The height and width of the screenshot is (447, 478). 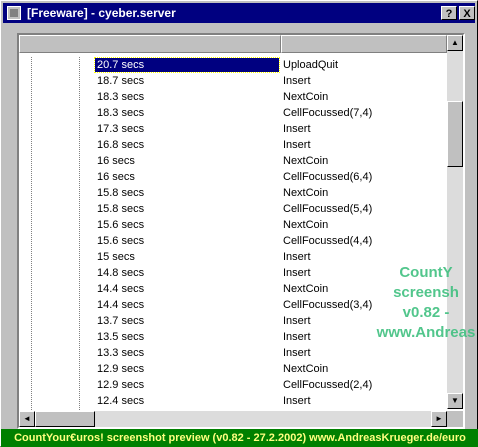 I want to click on vertical-scrollbar: ▲ ▼, so click(x=455, y=222).